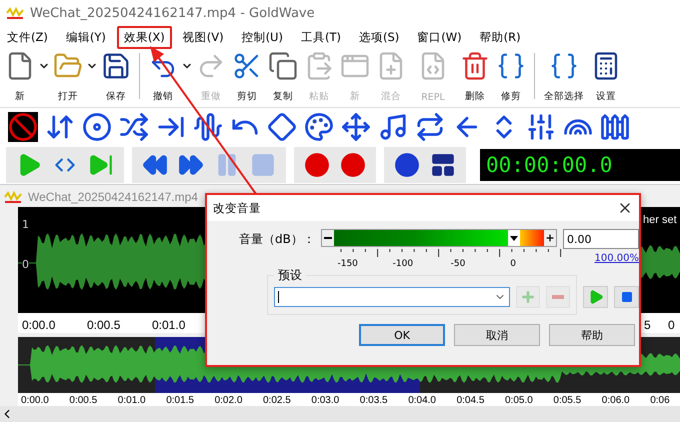 The image size is (680, 422). Describe the element at coordinates (616, 258) in the screenshot. I see `percent-link: 100.00%` at that location.